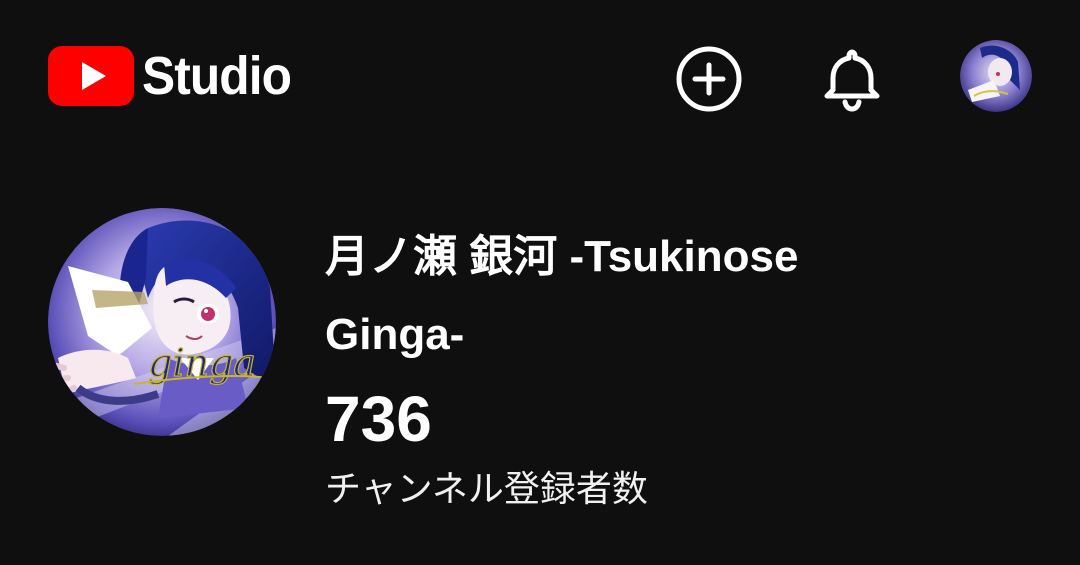 The image size is (1080, 565). I want to click on bell-icon, so click(852, 80).